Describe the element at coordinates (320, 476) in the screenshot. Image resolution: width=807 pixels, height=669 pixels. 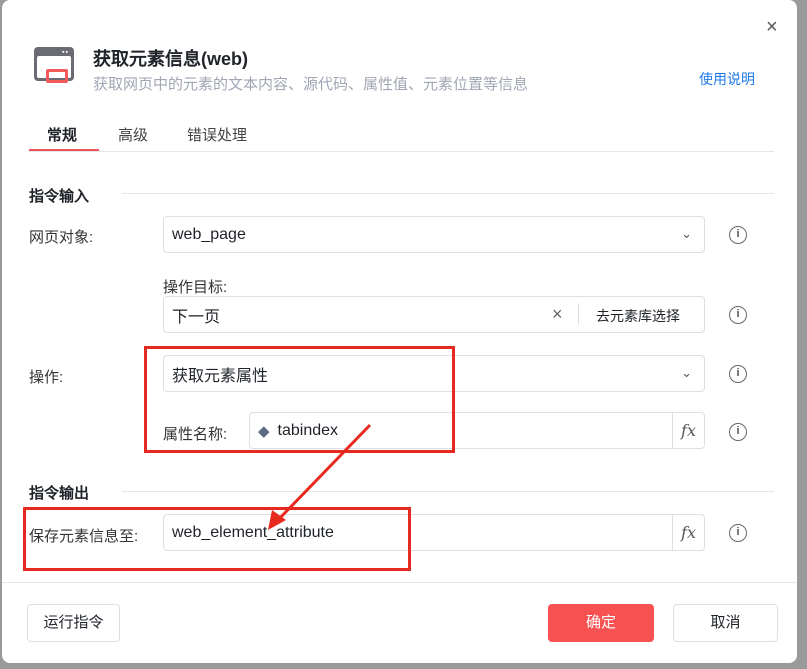
I see `annotation-arrow` at that location.